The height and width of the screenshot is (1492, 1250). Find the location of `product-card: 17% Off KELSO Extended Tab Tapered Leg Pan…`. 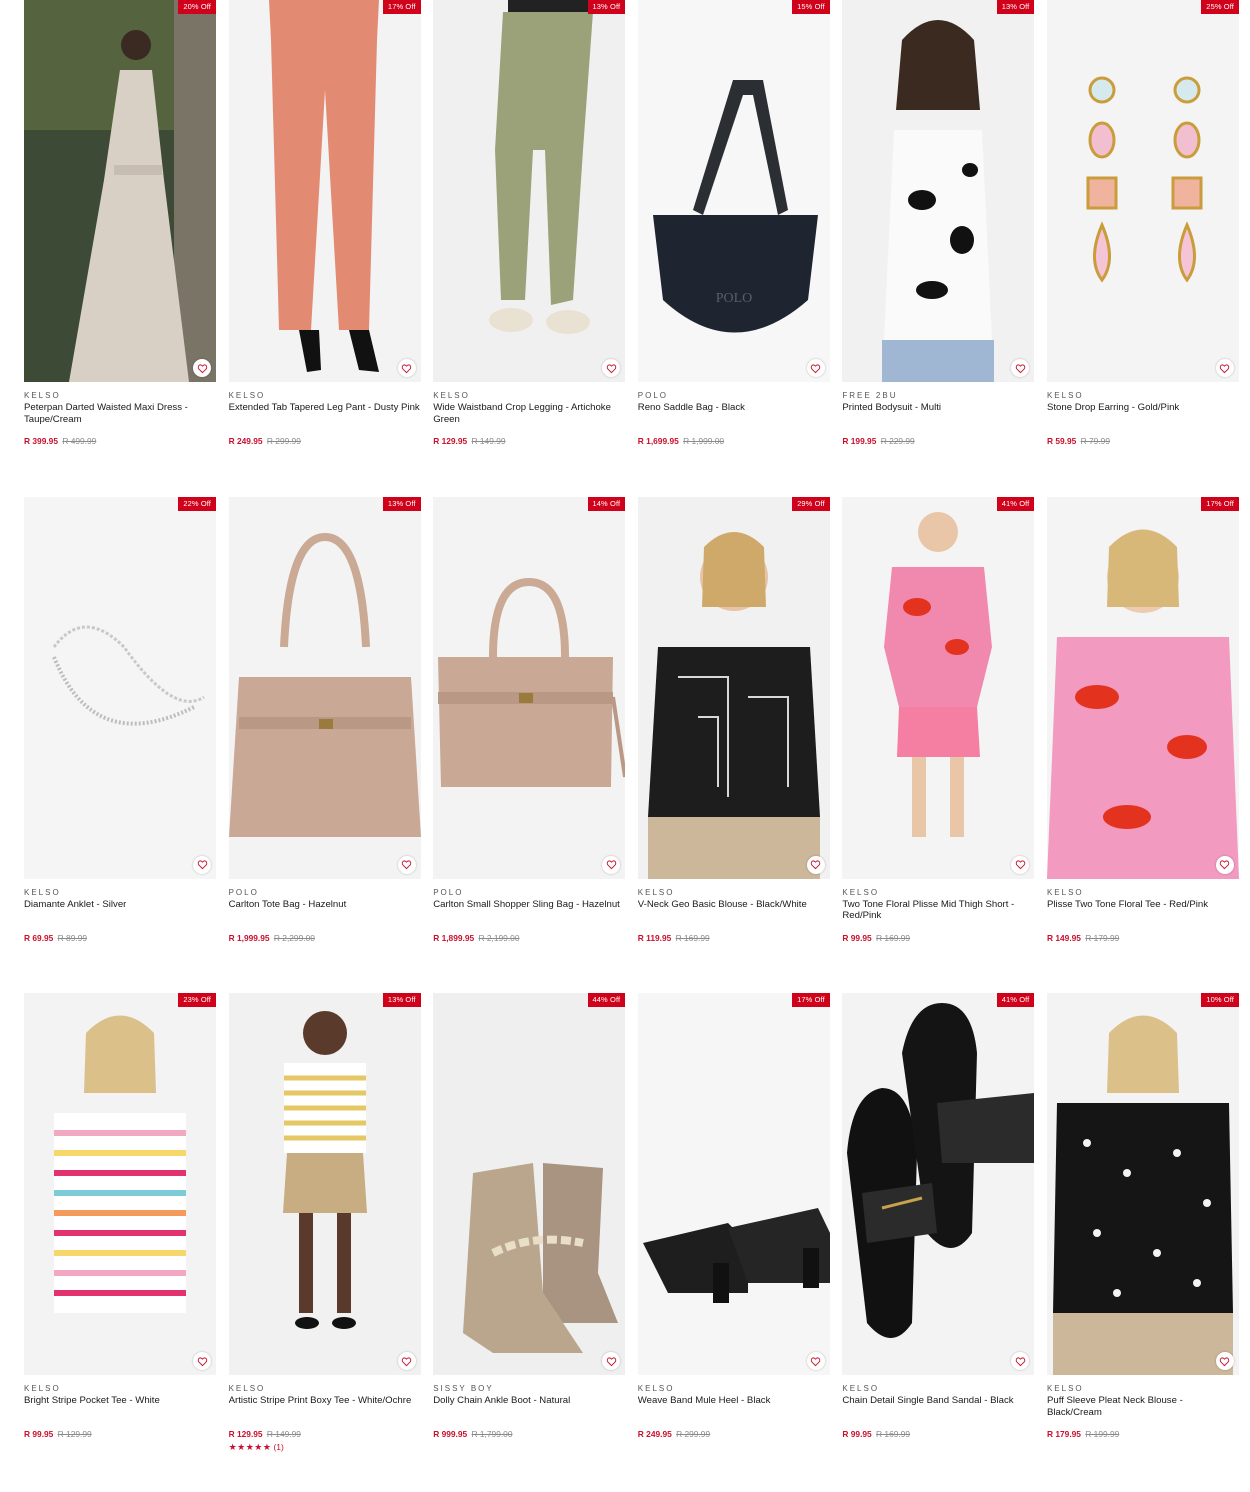

product-card: 17% Off KELSO Extended Tab Tapered Leg Pan… is located at coordinates (324, 248).